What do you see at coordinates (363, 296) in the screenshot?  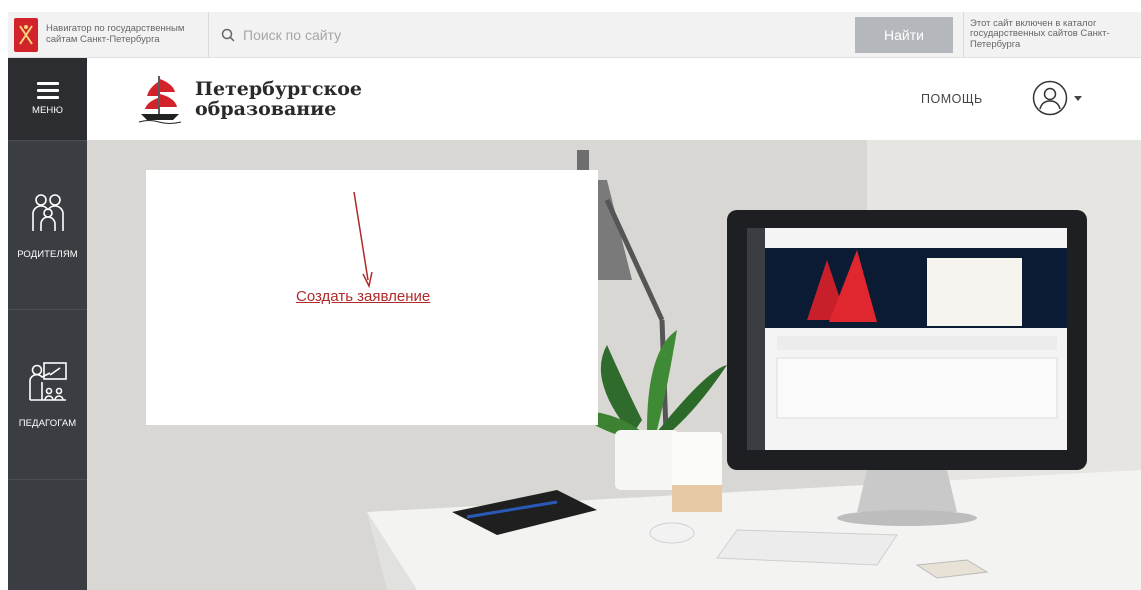 I see `create-application-link: Создать заявление` at bounding box center [363, 296].